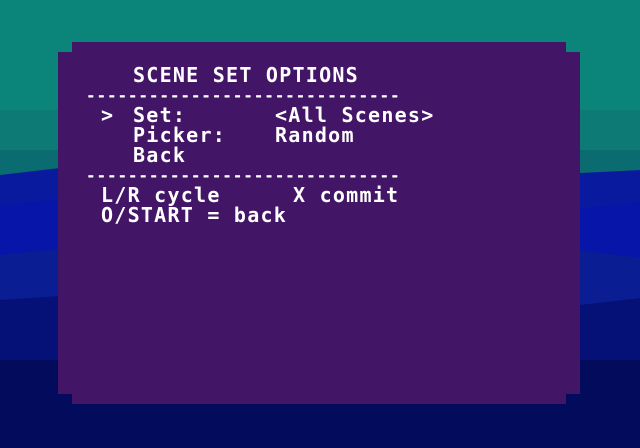 Image resolution: width=640 pixels, height=448 pixels. What do you see at coordinates (346, 195) in the screenshot?
I see `help-commit-hint: X commit` at bounding box center [346, 195].